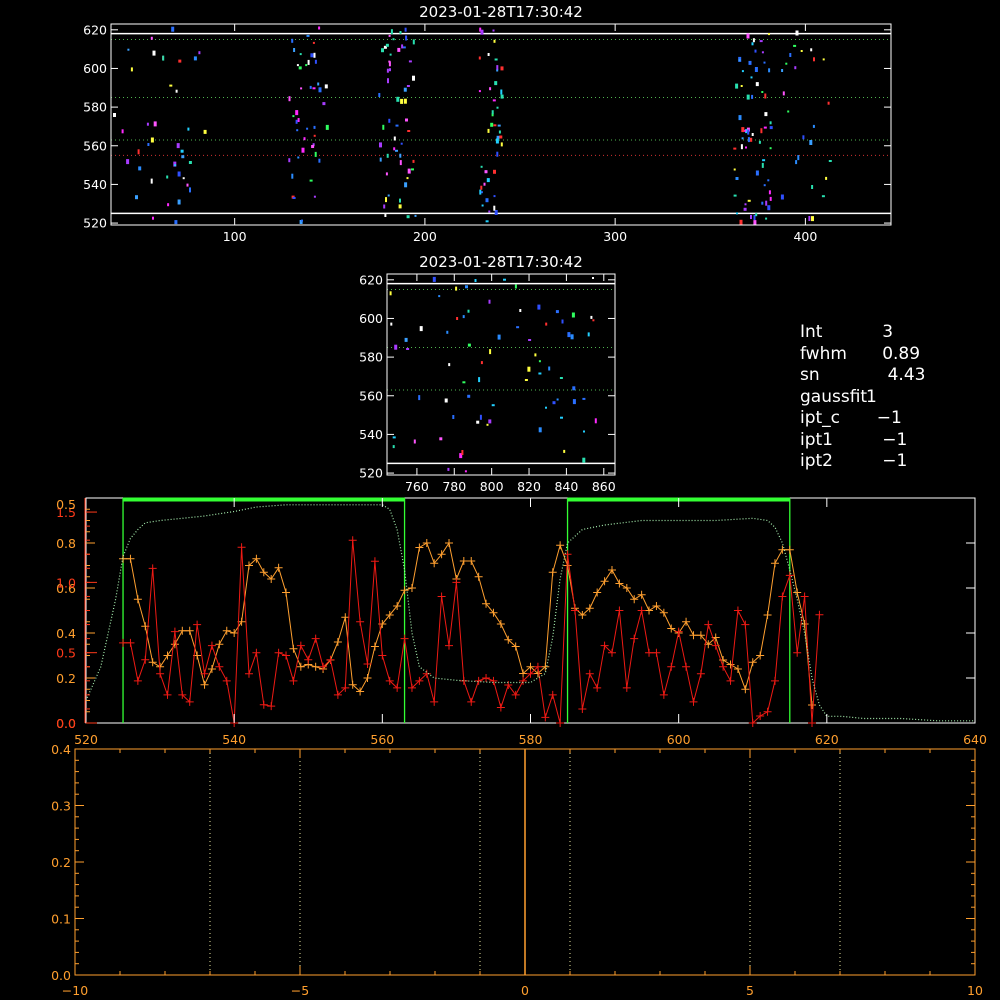 The height and width of the screenshot is (1000, 1000). What do you see at coordinates (371, 318) in the screenshot?
I see `y-tick-label: 600` at bounding box center [371, 318].